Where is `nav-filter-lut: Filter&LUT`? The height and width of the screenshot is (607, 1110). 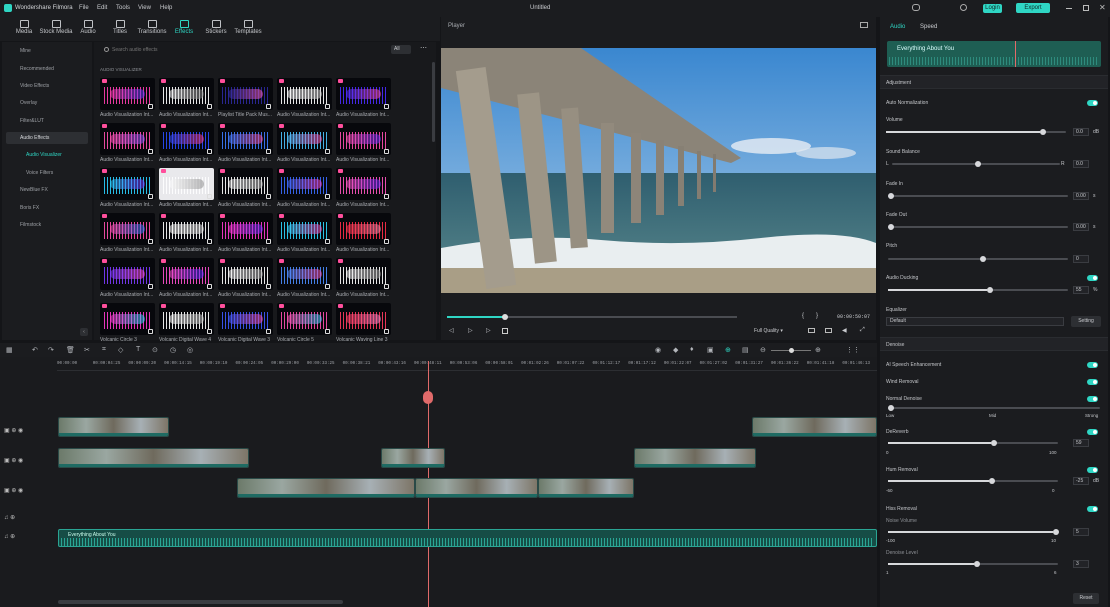
nav-filter-lut: Filter&LUT is located at coordinates (47, 121).